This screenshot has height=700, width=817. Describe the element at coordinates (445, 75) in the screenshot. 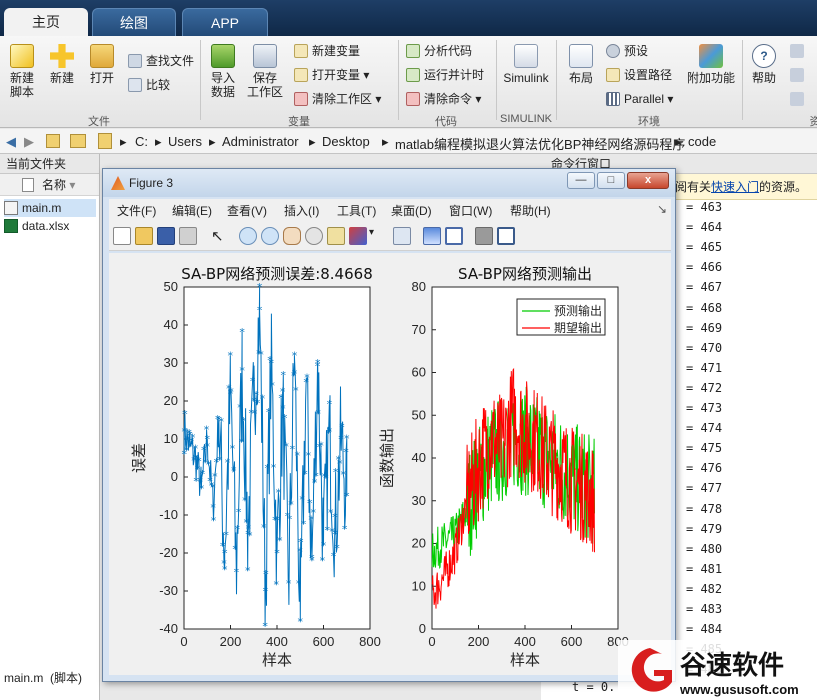

I see `run-and-time-button: 运行并计时` at that location.